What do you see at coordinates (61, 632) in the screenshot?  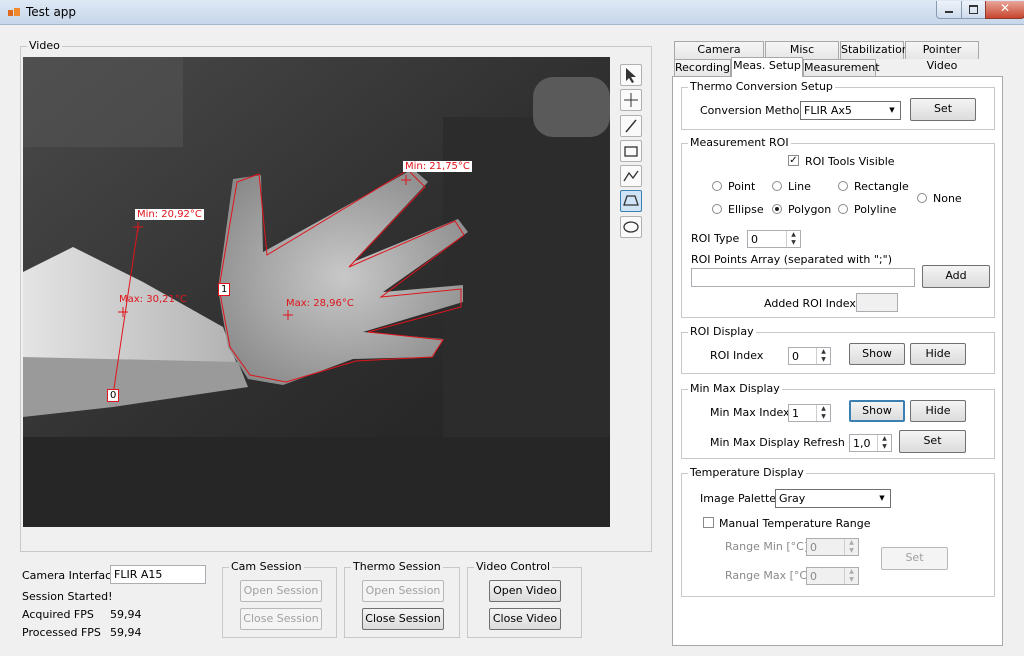 I see `processed-fps-label: Processed FPS` at bounding box center [61, 632].